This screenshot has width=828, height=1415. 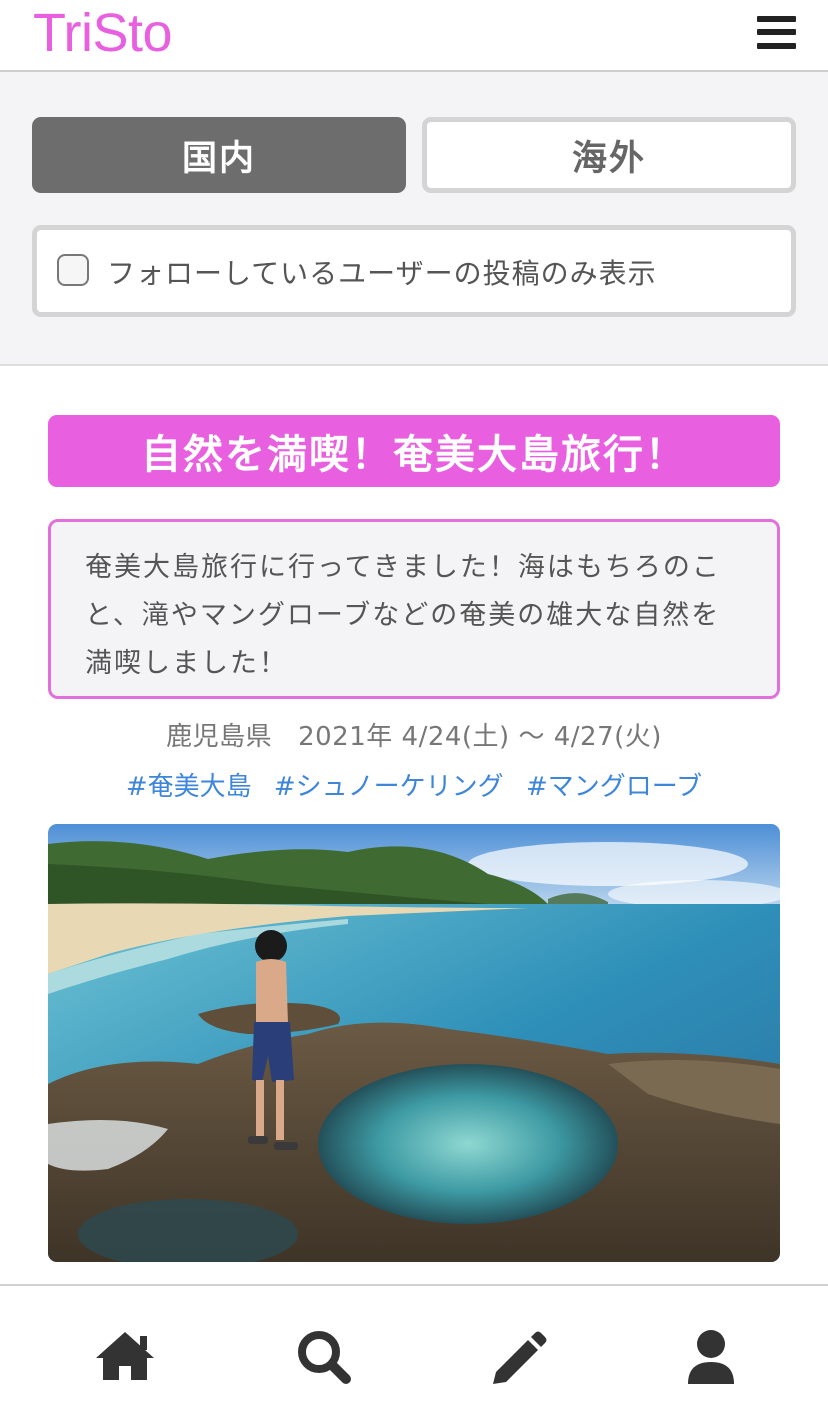 What do you see at coordinates (711, 1356) in the screenshot?
I see `user-icon` at bounding box center [711, 1356].